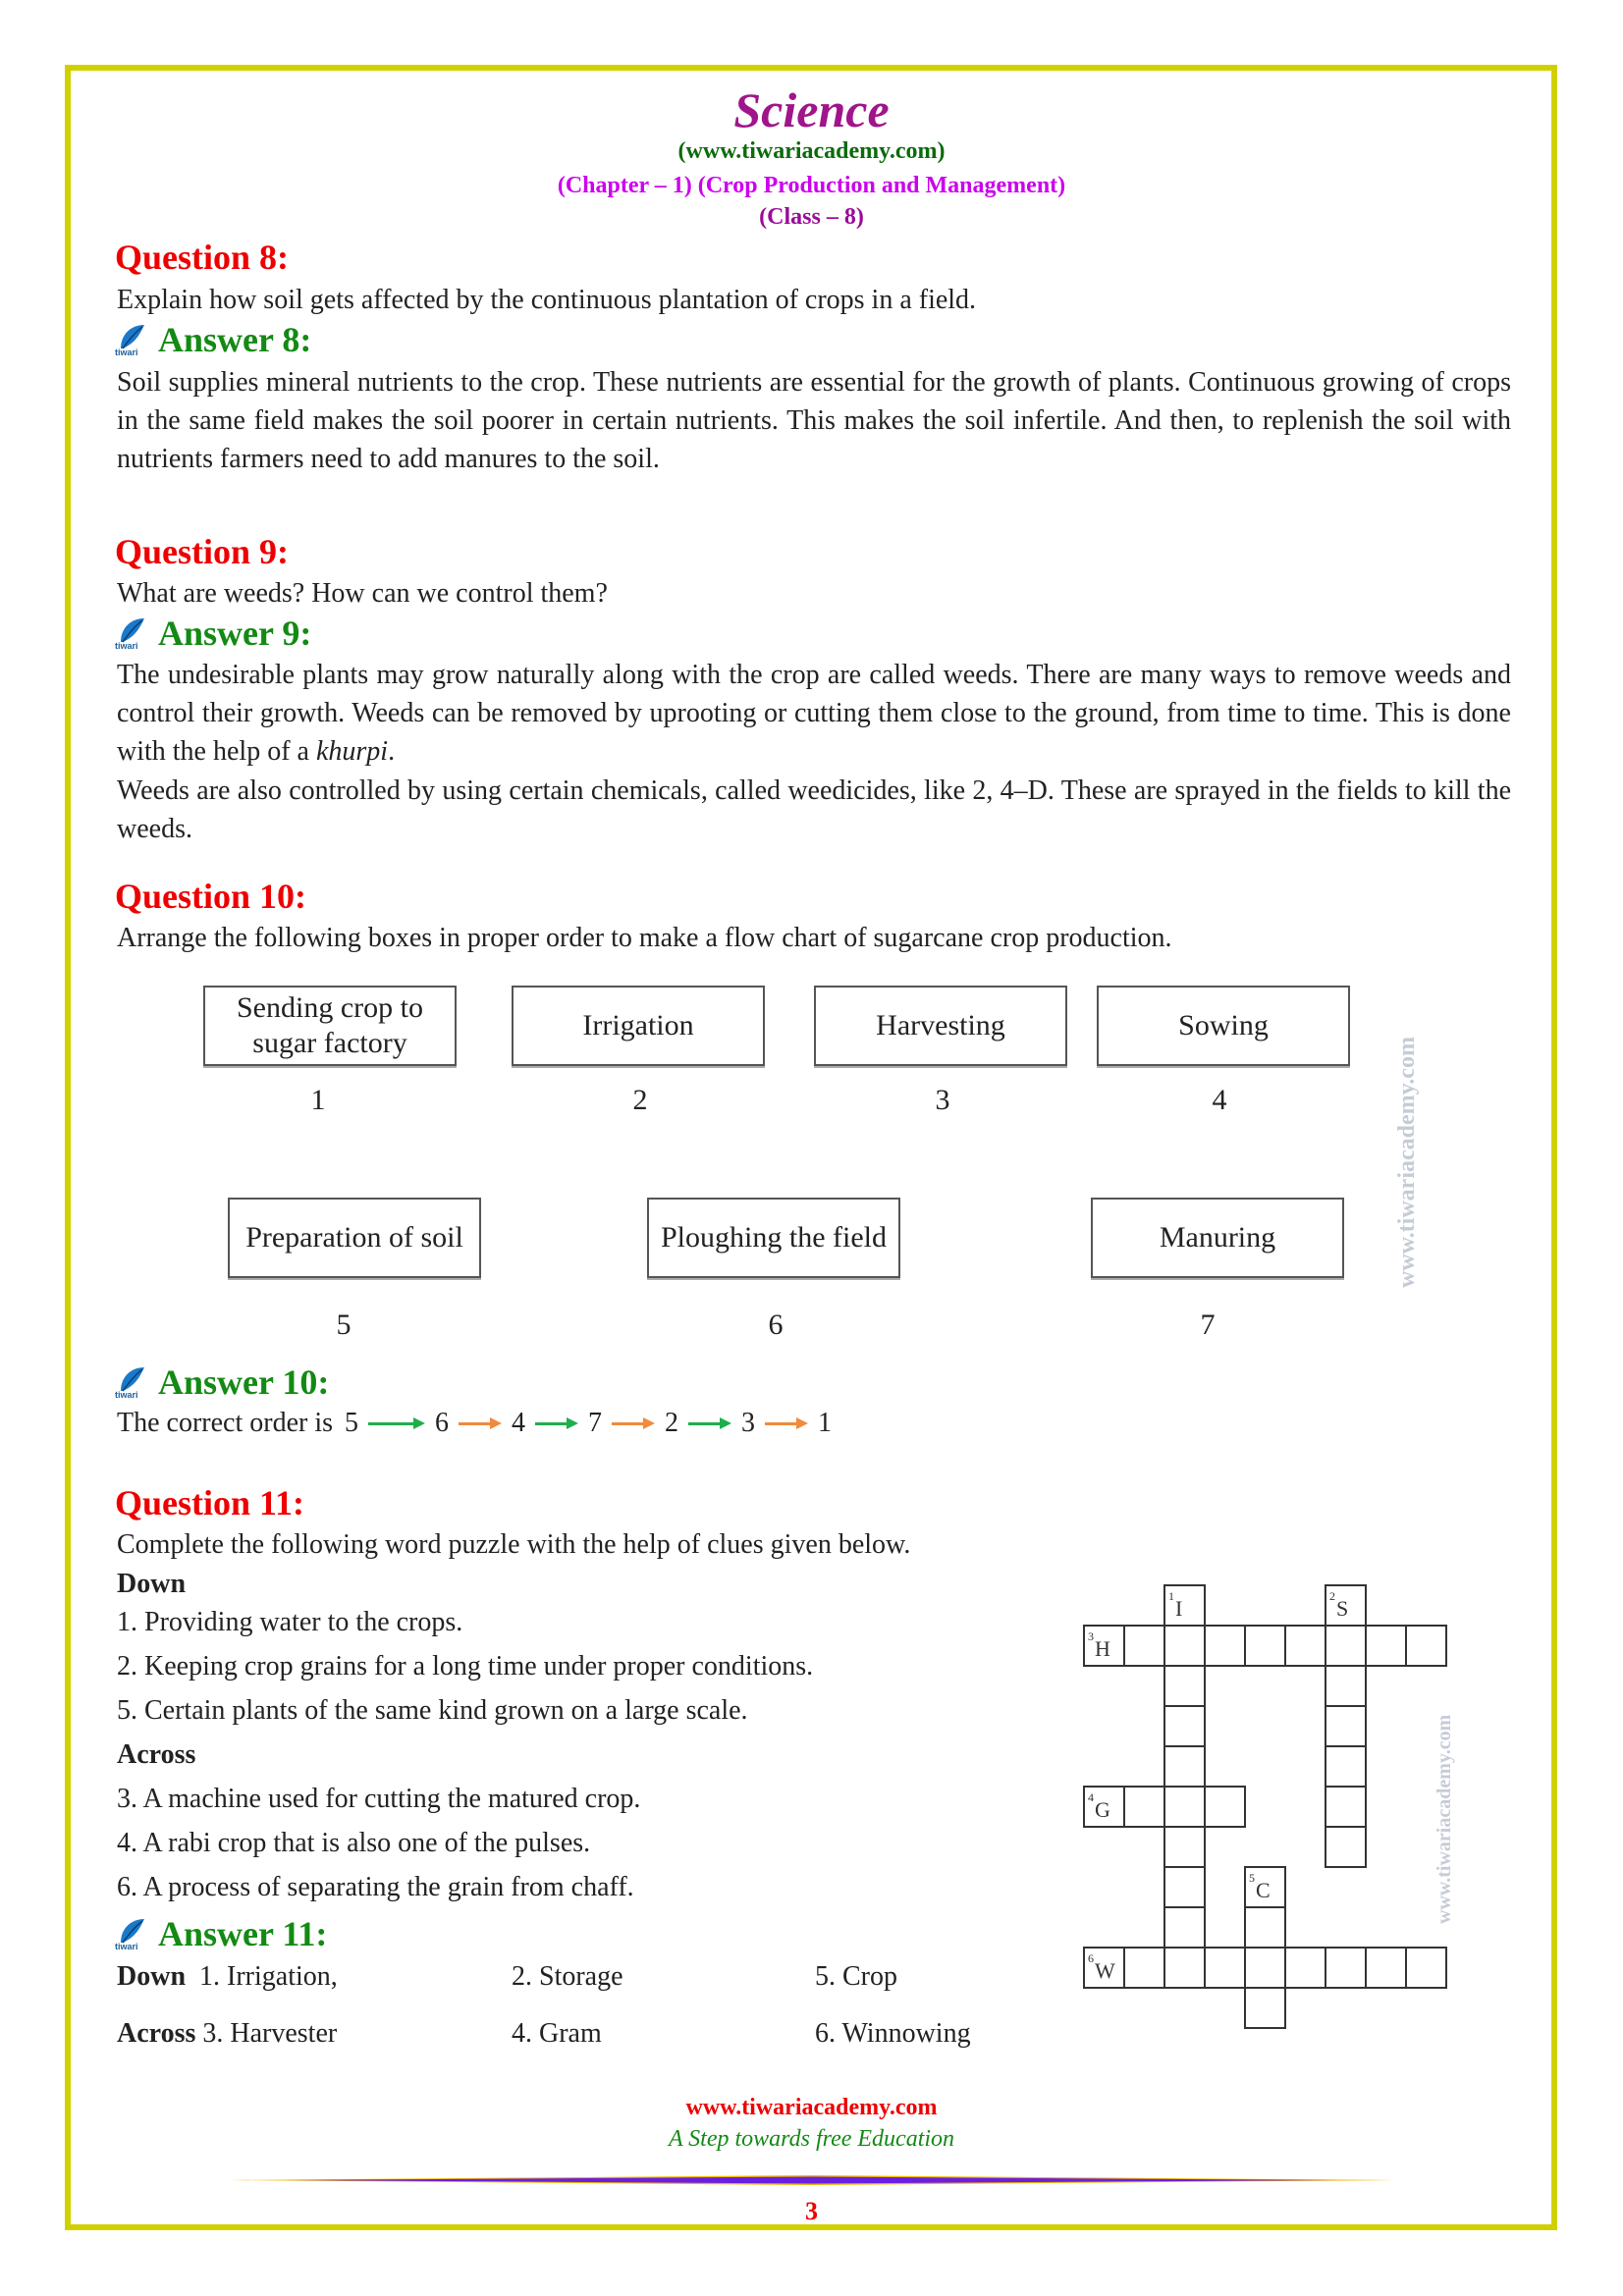 Image resolution: width=1623 pixels, height=2296 pixels. I want to click on clue-number: 5, so click(1252, 1878).